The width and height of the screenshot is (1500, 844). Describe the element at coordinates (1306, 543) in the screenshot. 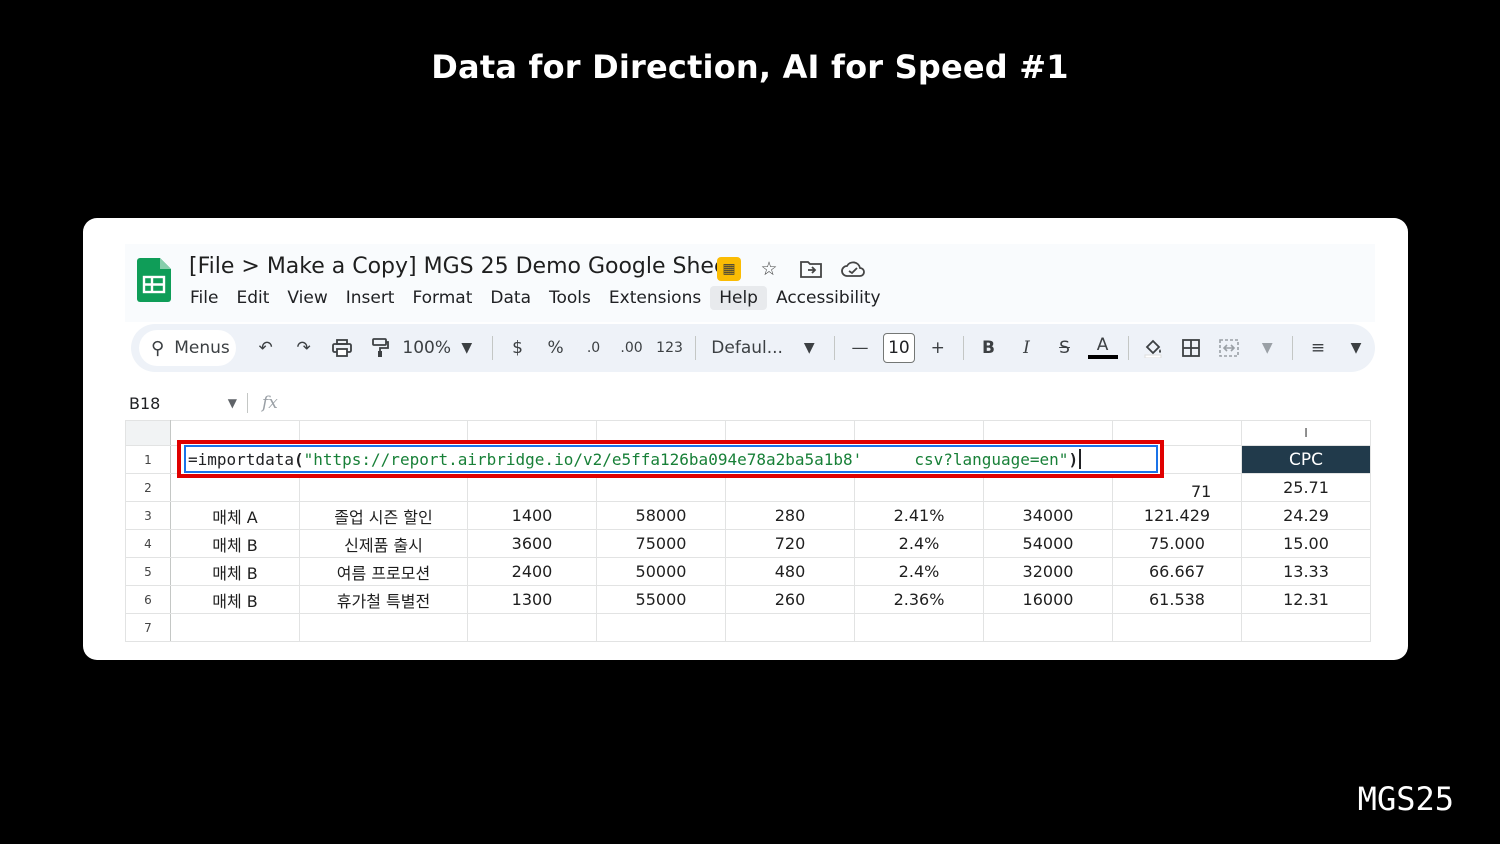

I see `cell: 15.00` at that location.